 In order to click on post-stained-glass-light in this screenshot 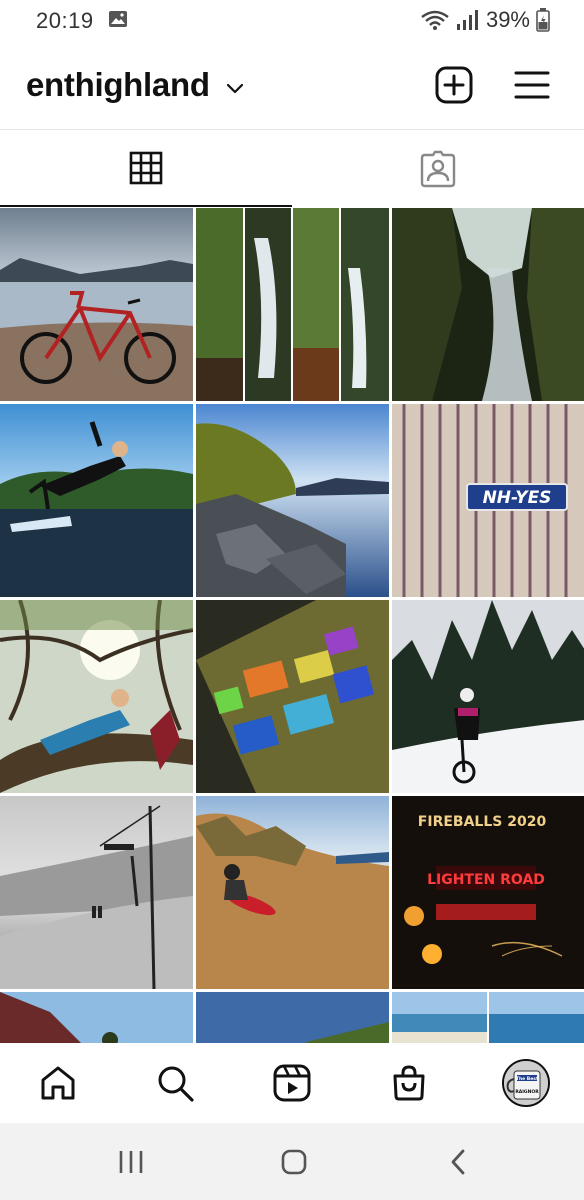, I will do `click(292, 696)`.